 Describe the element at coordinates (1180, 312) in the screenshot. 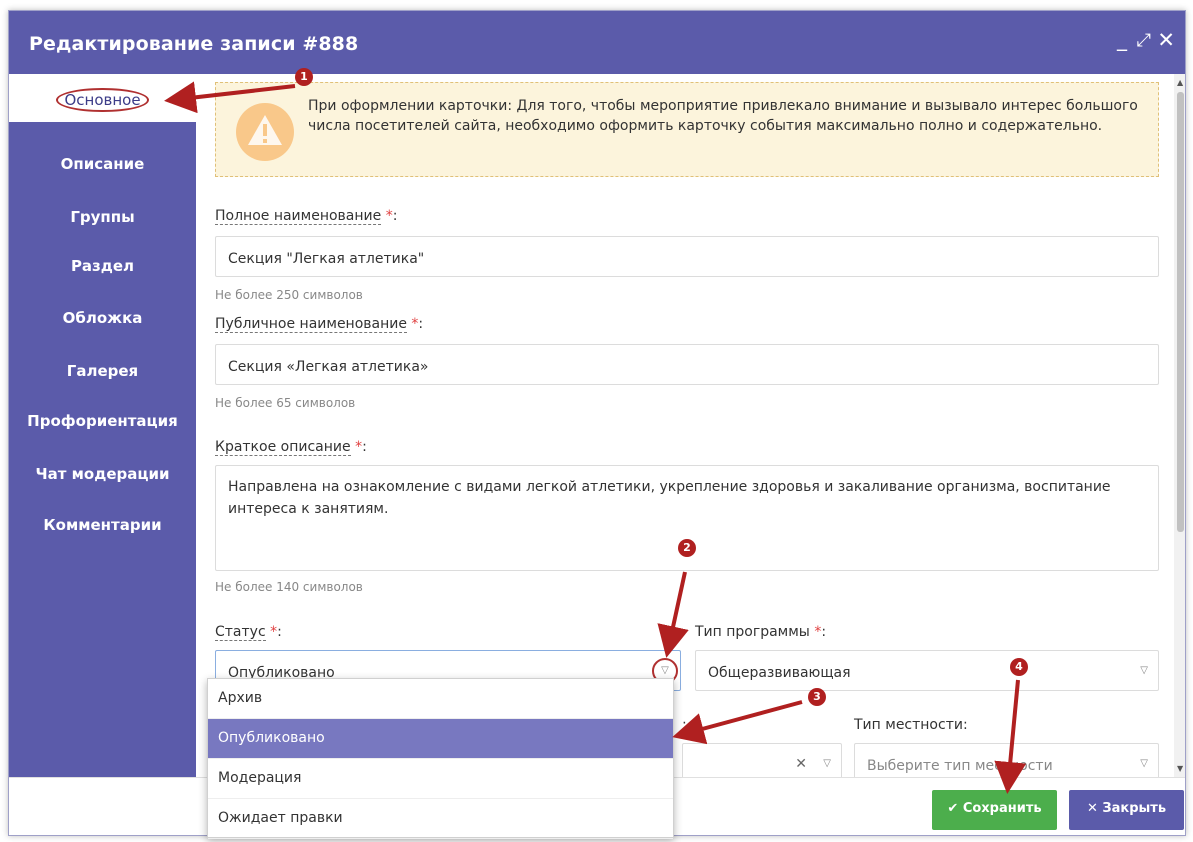

I see `scroll-thumb` at that location.